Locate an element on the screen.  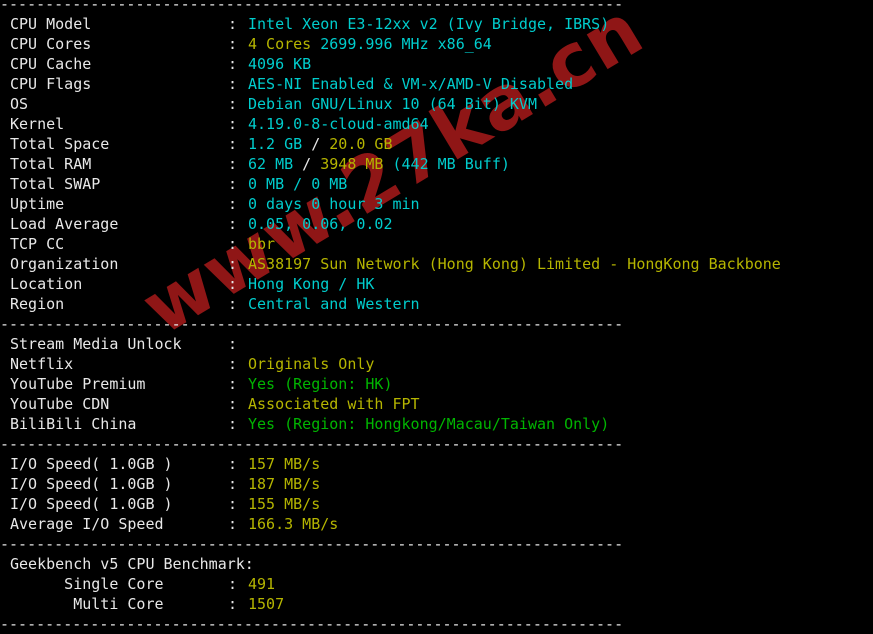
info-row-label: YouTube Premium is located at coordinates (78, 384).